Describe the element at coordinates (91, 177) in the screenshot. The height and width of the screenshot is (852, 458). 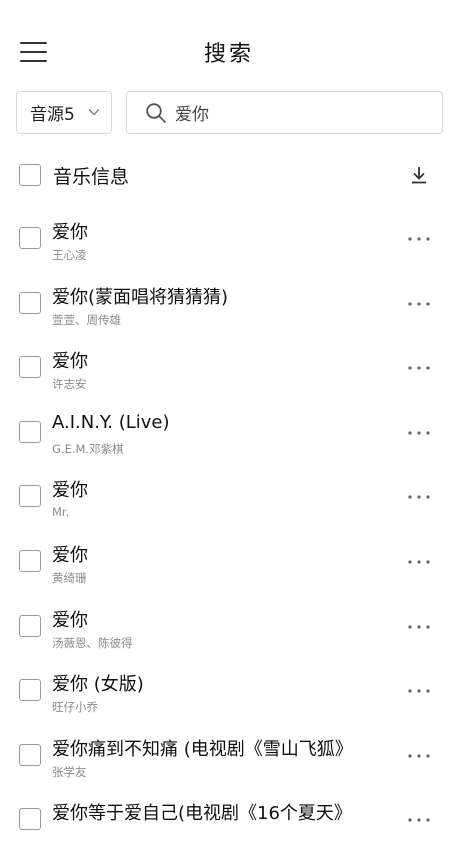
I see `list-header-label: 音乐信息` at that location.